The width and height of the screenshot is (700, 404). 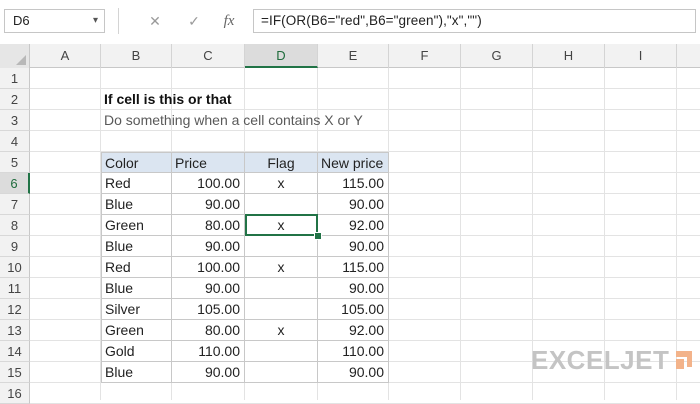 I want to click on column-header-c: C, so click(x=208, y=56).